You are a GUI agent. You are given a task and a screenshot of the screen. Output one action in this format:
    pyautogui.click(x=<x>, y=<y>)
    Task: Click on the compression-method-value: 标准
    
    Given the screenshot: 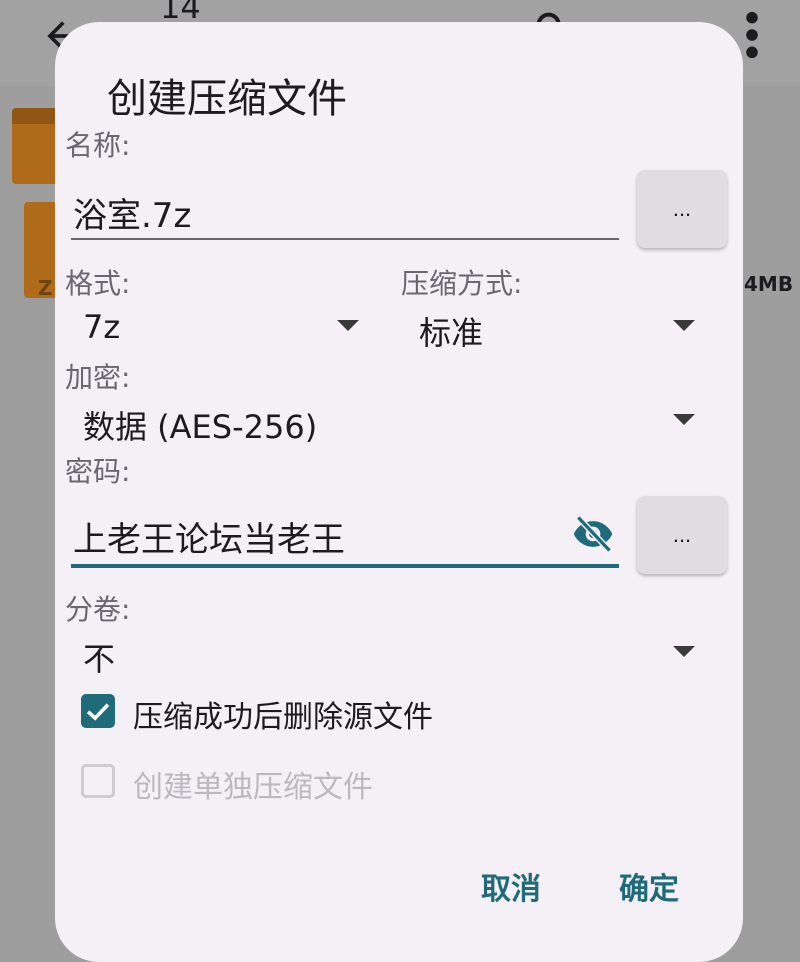 What is the action you would take?
    pyautogui.click(x=451, y=333)
    